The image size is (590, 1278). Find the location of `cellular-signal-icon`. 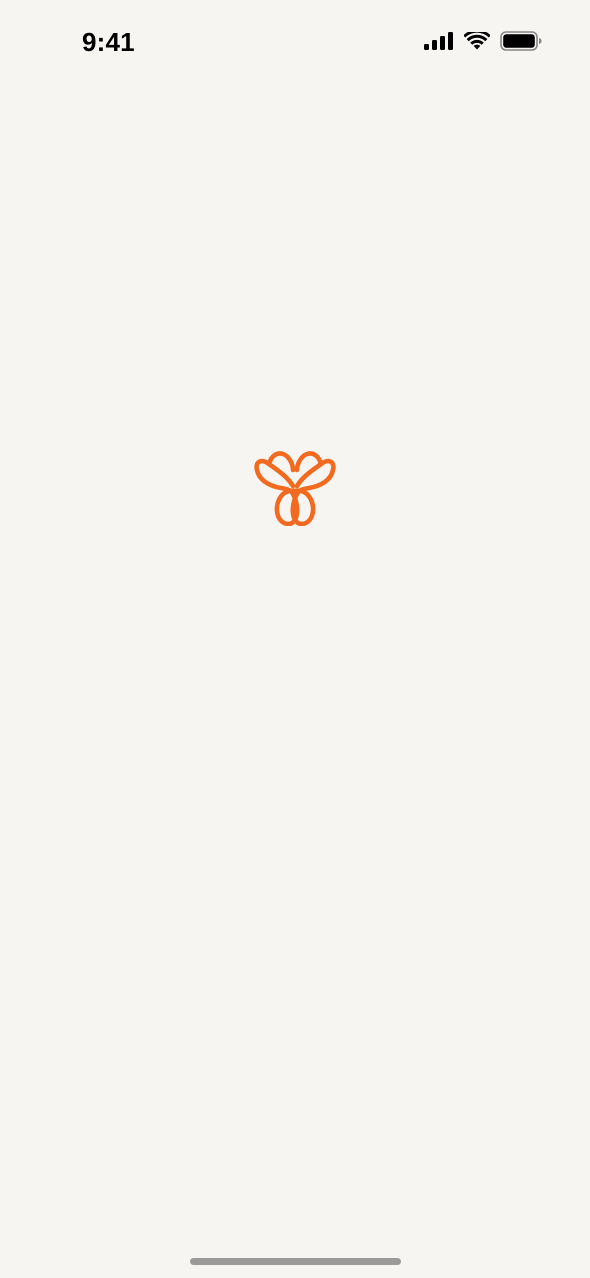

cellular-signal-icon is located at coordinates (439, 41).